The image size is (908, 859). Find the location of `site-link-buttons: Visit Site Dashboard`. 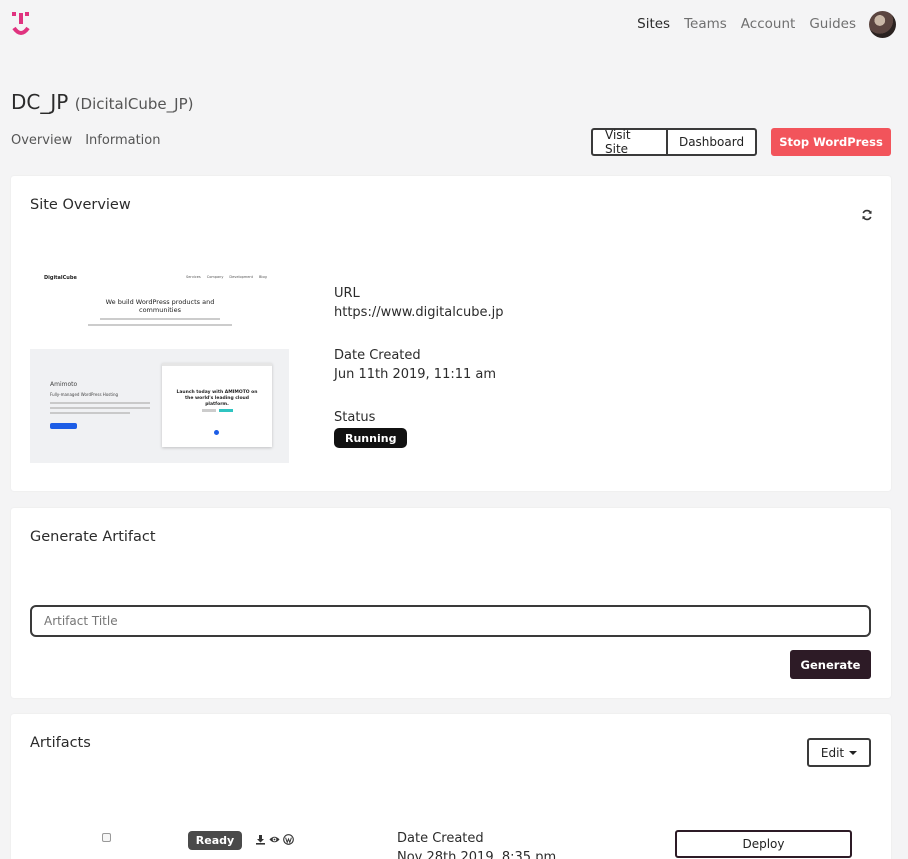

site-link-buttons: Visit Site Dashboard is located at coordinates (674, 142).